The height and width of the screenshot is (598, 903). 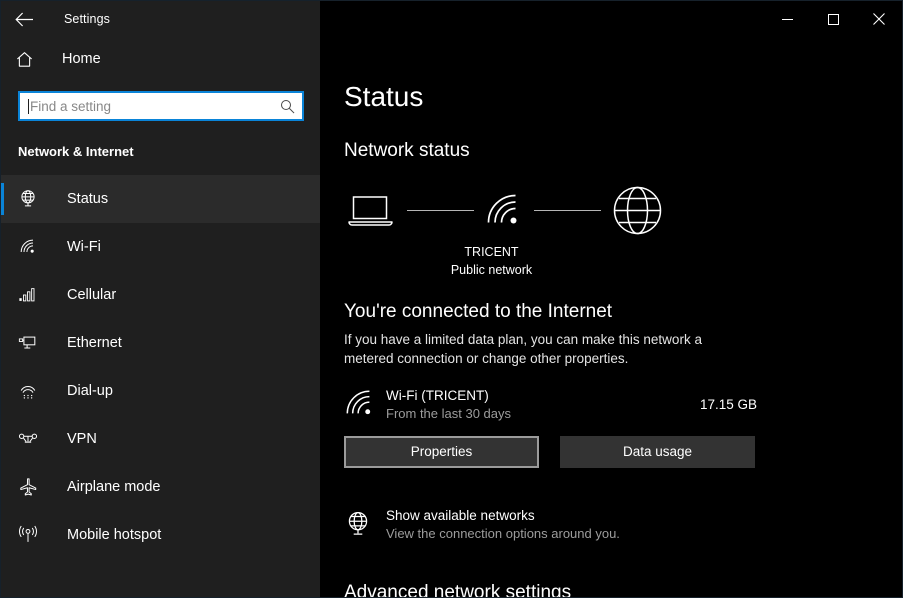 I want to click on sidebar-item-label: Wi-Fi, so click(x=84, y=247).